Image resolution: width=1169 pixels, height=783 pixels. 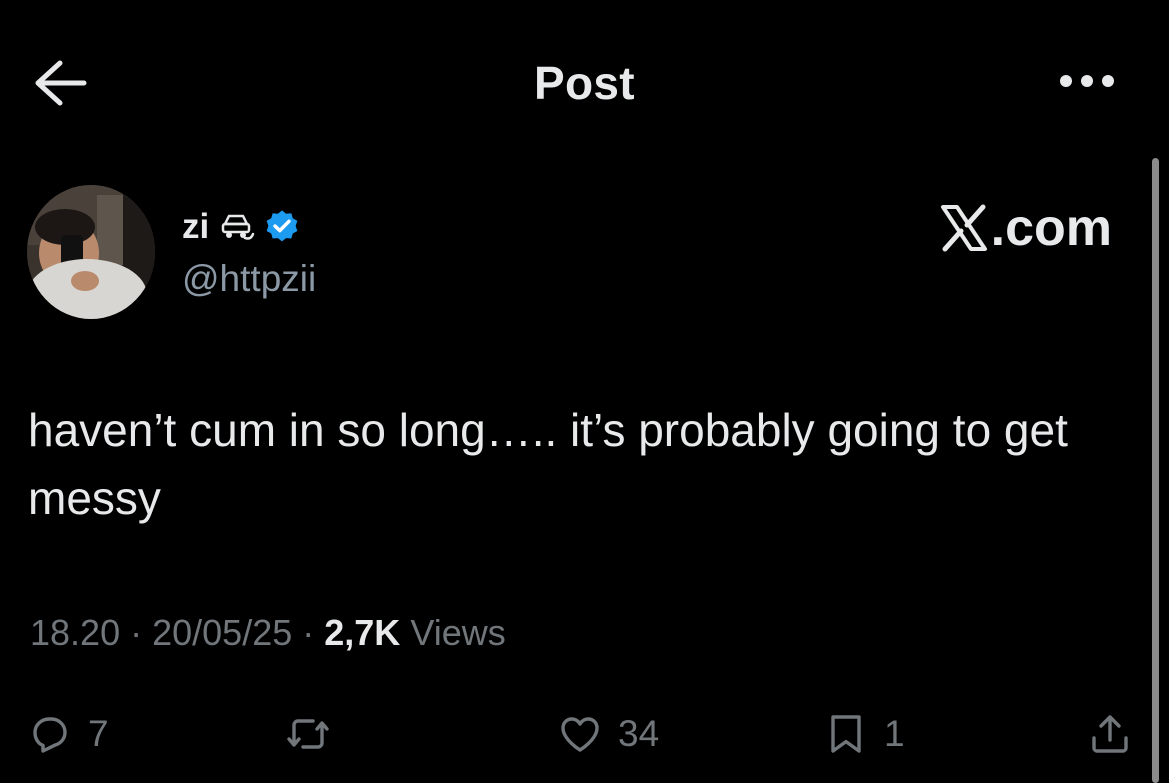 What do you see at coordinates (308, 734) in the screenshot?
I see `repost-icon` at bounding box center [308, 734].